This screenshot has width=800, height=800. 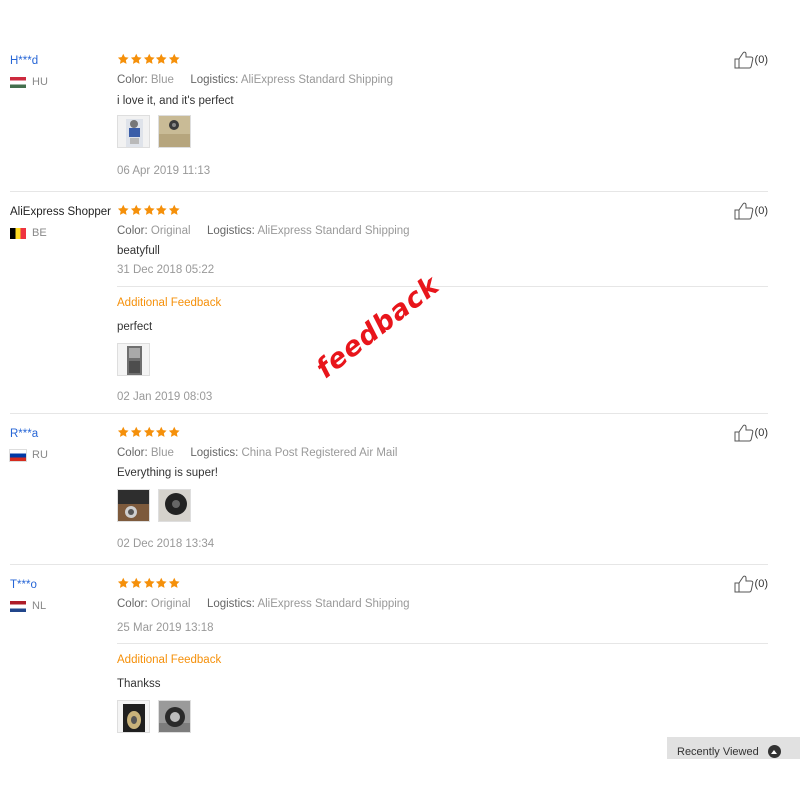 What do you see at coordinates (18, 455) in the screenshot?
I see `flag-ru-icon` at bounding box center [18, 455].